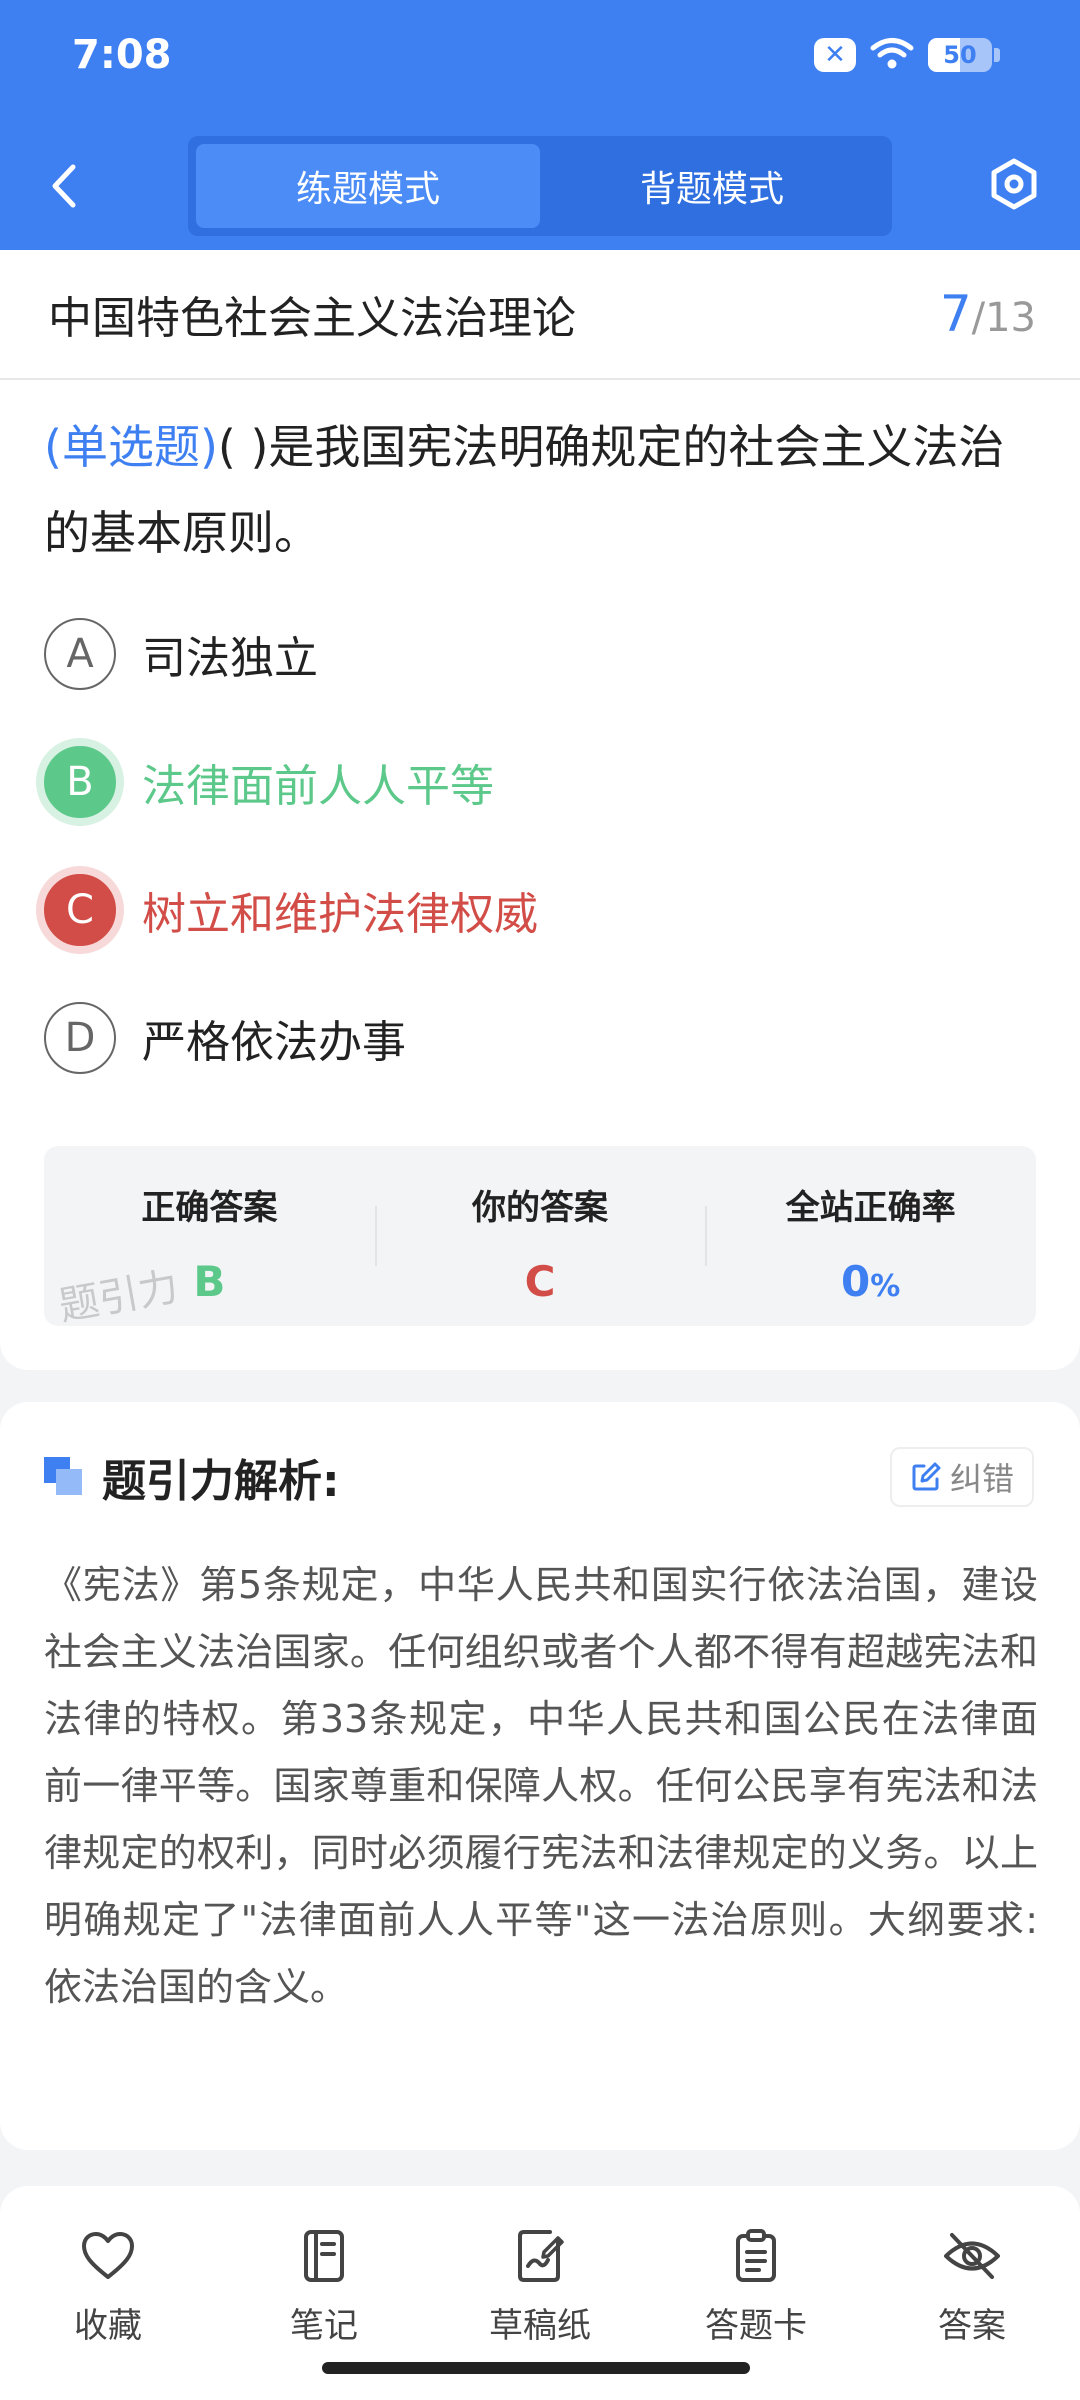  What do you see at coordinates (856, 1281) in the screenshot?
I see `rate-number: 0` at bounding box center [856, 1281].